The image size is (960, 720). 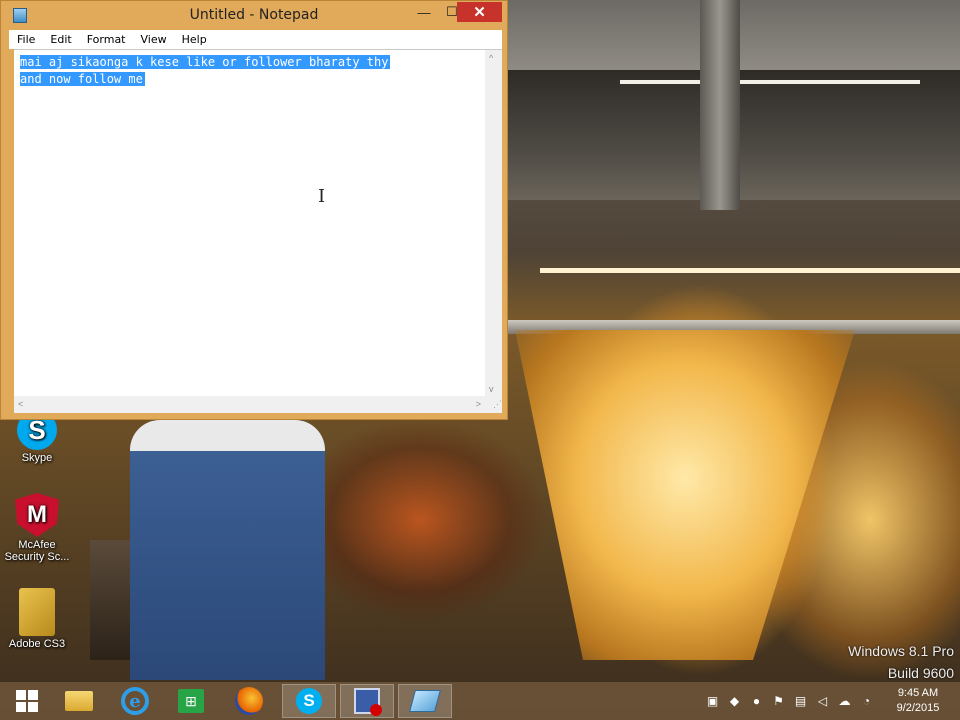 What do you see at coordinates (901, 651) in the screenshot?
I see `watermark-edition: Windows 8.1 Pro` at bounding box center [901, 651].